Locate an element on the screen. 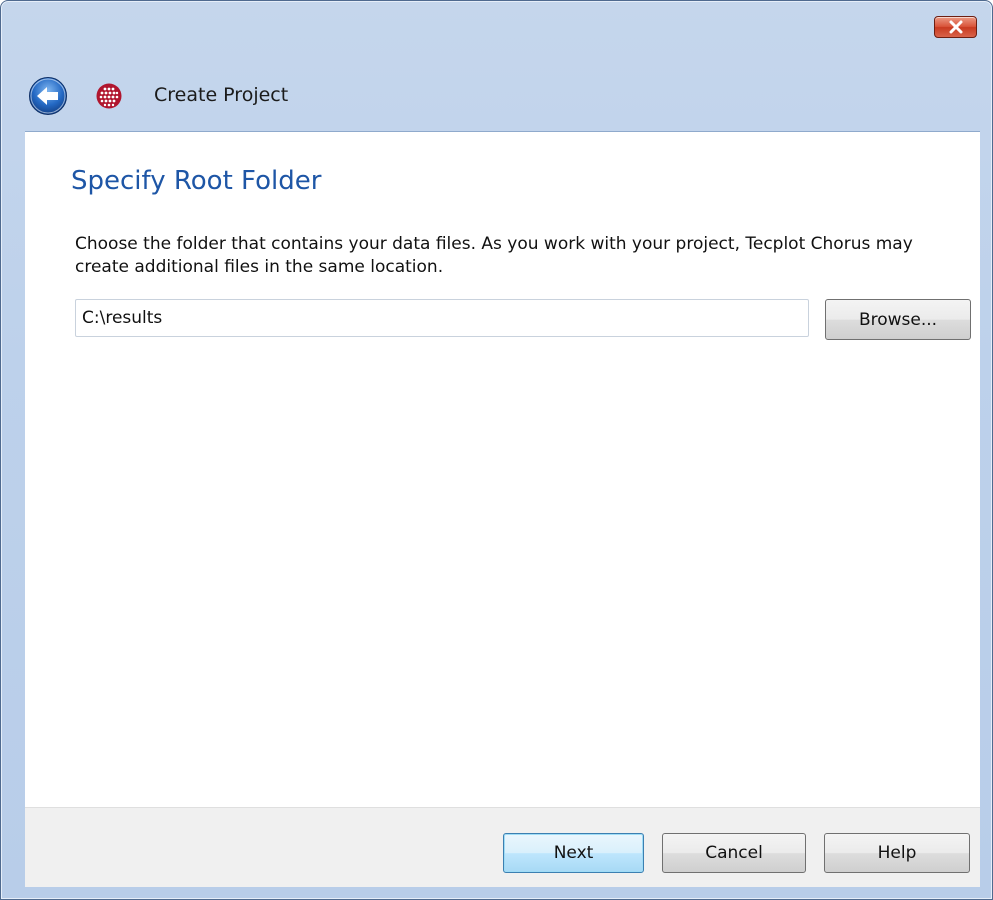 The image size is (993, 900). title-bar: Create Project is located at coordinates (496, 66).